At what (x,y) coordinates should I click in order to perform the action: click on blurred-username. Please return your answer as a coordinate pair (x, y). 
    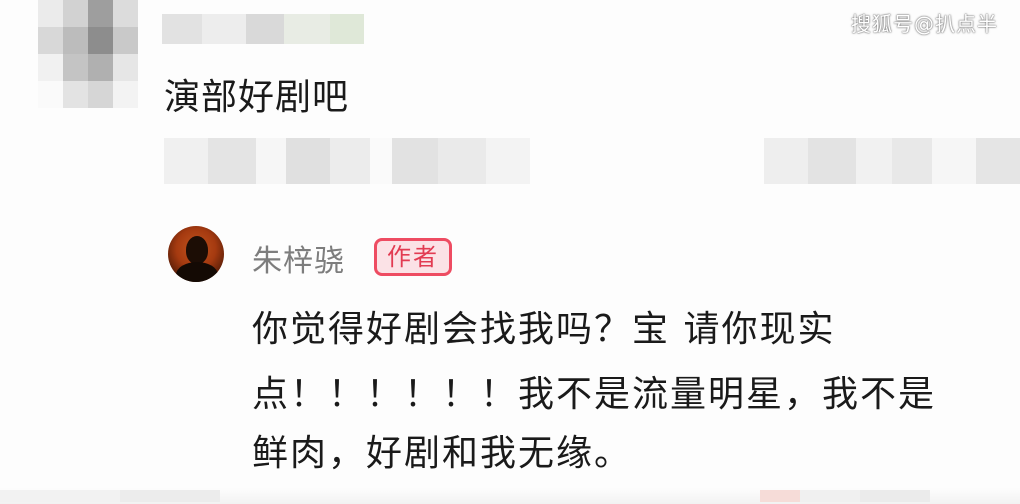
    Looking at the image, I should click on (263, 29).